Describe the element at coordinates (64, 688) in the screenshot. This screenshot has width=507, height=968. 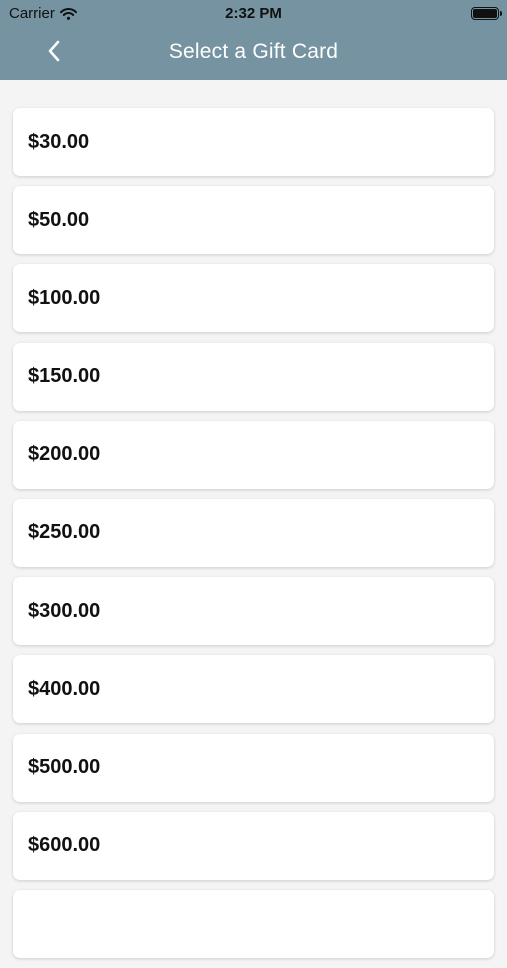
I see `gift-card-amount: $400.00` at that location.